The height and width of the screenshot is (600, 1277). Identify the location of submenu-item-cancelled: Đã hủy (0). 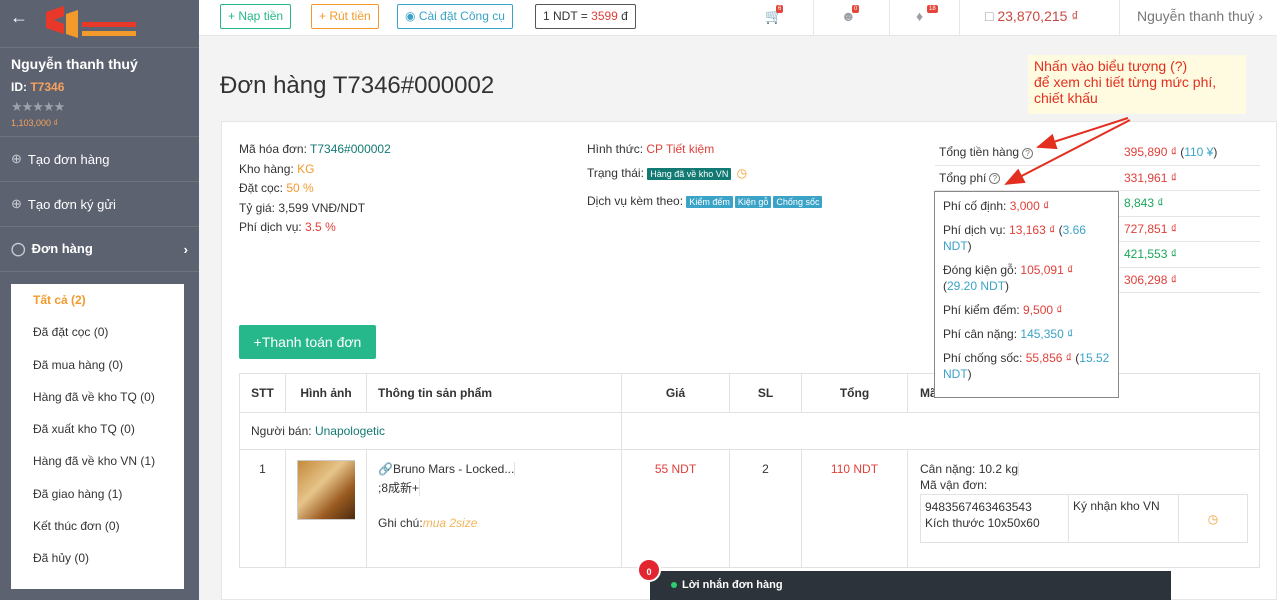
(97, 558).